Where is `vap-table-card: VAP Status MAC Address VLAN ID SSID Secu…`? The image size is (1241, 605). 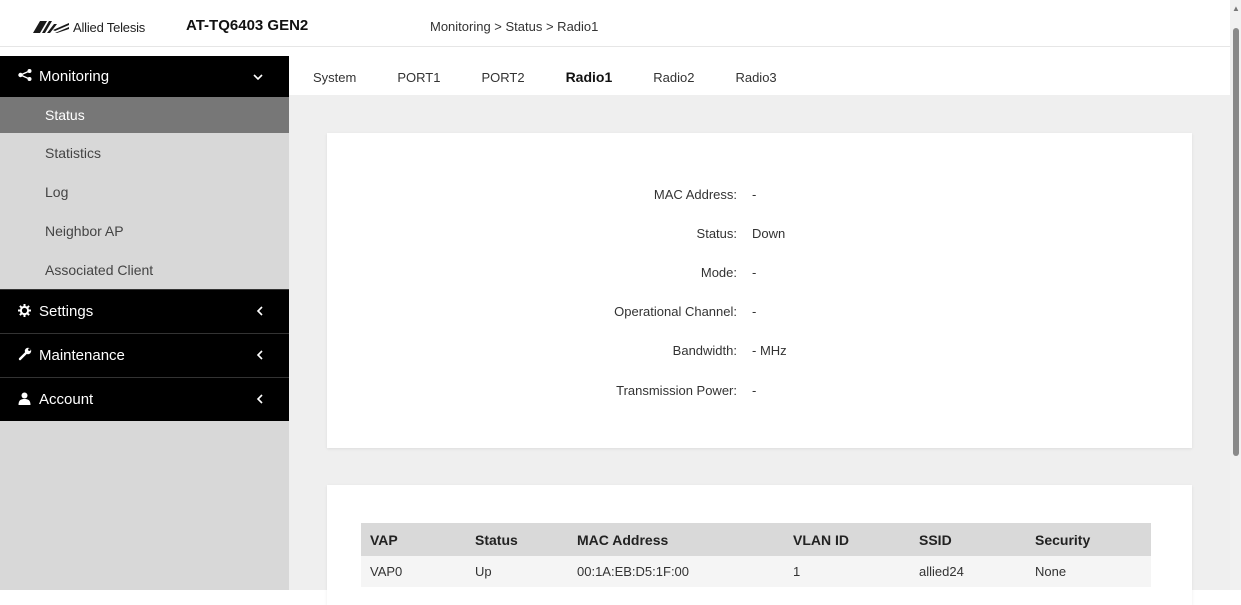 vap-table-card: VAP Status MAC Address VLAN ID SSID Secu… is located at coordinates (759, 545).